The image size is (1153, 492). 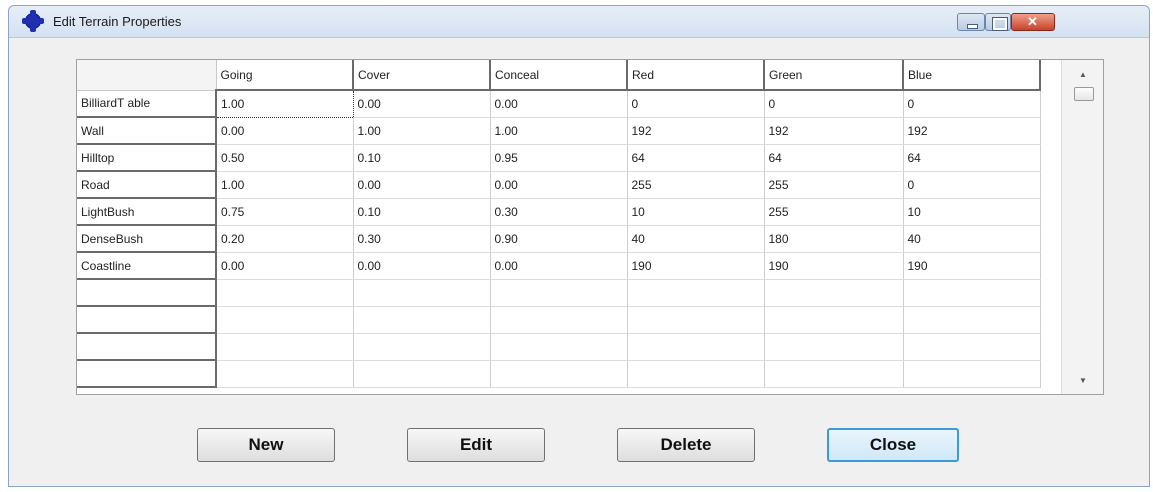 What do you see at coordinates (285, 158) in the screenshot?
I see `grid-cell: 0.50` at bounding box center [285, 158].